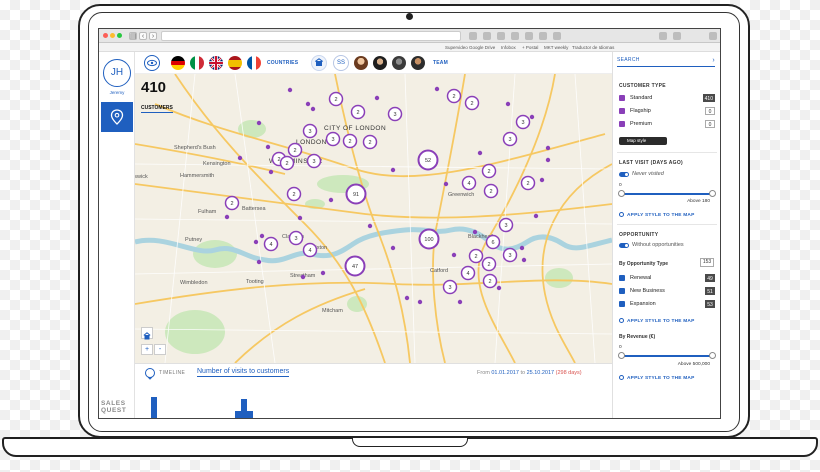  Describe the element at coordinates (150, 374) in the screenshot. I see `chevron-down-icon` at that location.